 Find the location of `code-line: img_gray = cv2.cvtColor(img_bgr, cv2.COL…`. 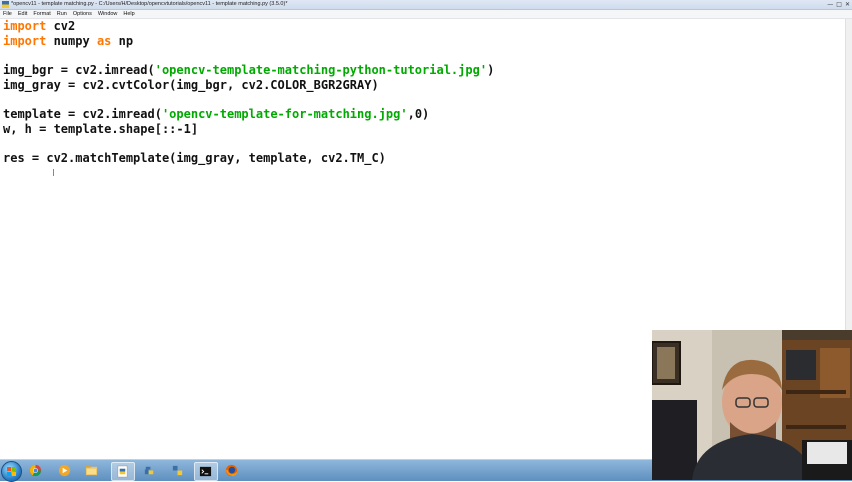

code-line: img_gray = cv2.cvtColor(img_bgr, cv2.COL… is located at coordinates (191, 85).